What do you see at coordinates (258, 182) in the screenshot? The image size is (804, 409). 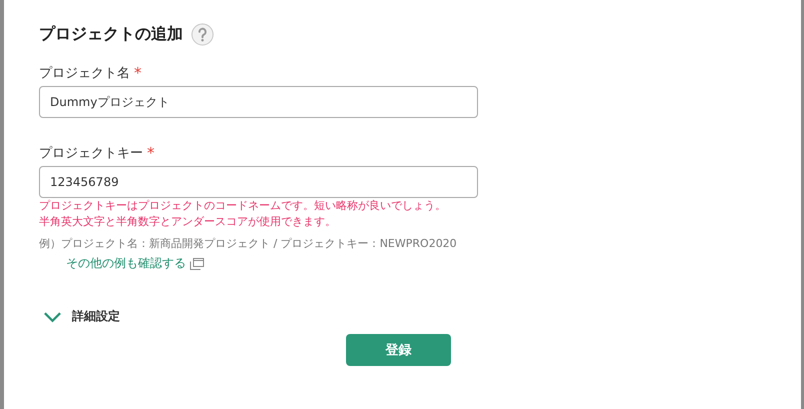 I see `text-field: 123456789` at bounding box center [258, 182].